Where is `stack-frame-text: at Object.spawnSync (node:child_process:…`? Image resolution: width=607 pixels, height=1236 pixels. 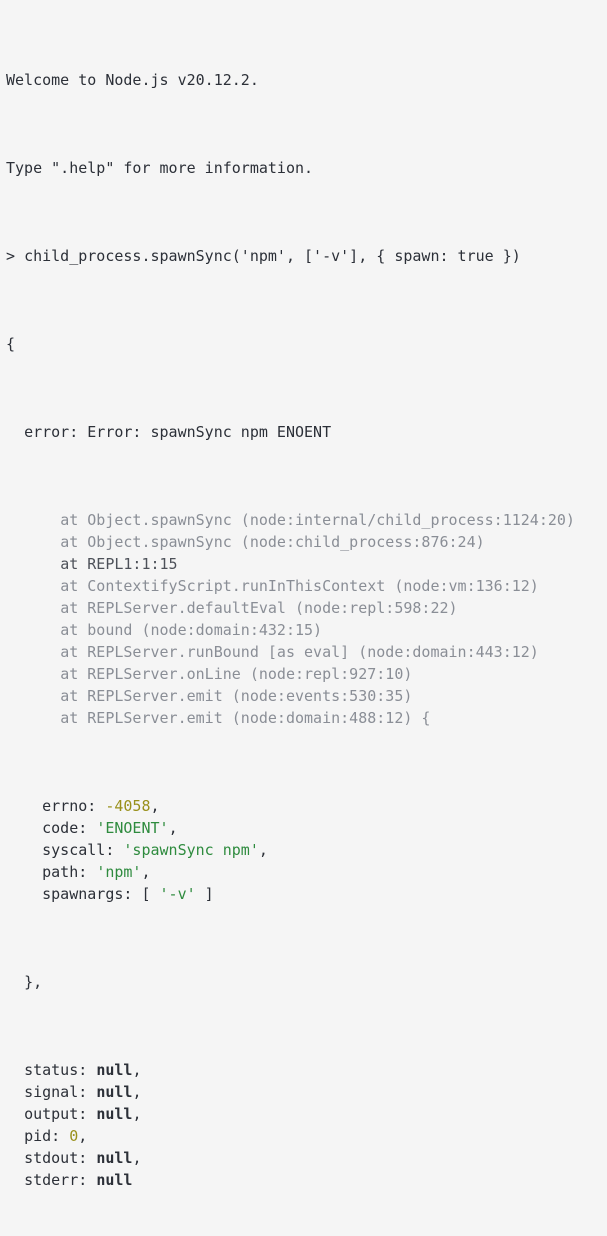 stack-frame-text: at Object.spawnSync (node:child_process:… is located at coordinates (272, 542).